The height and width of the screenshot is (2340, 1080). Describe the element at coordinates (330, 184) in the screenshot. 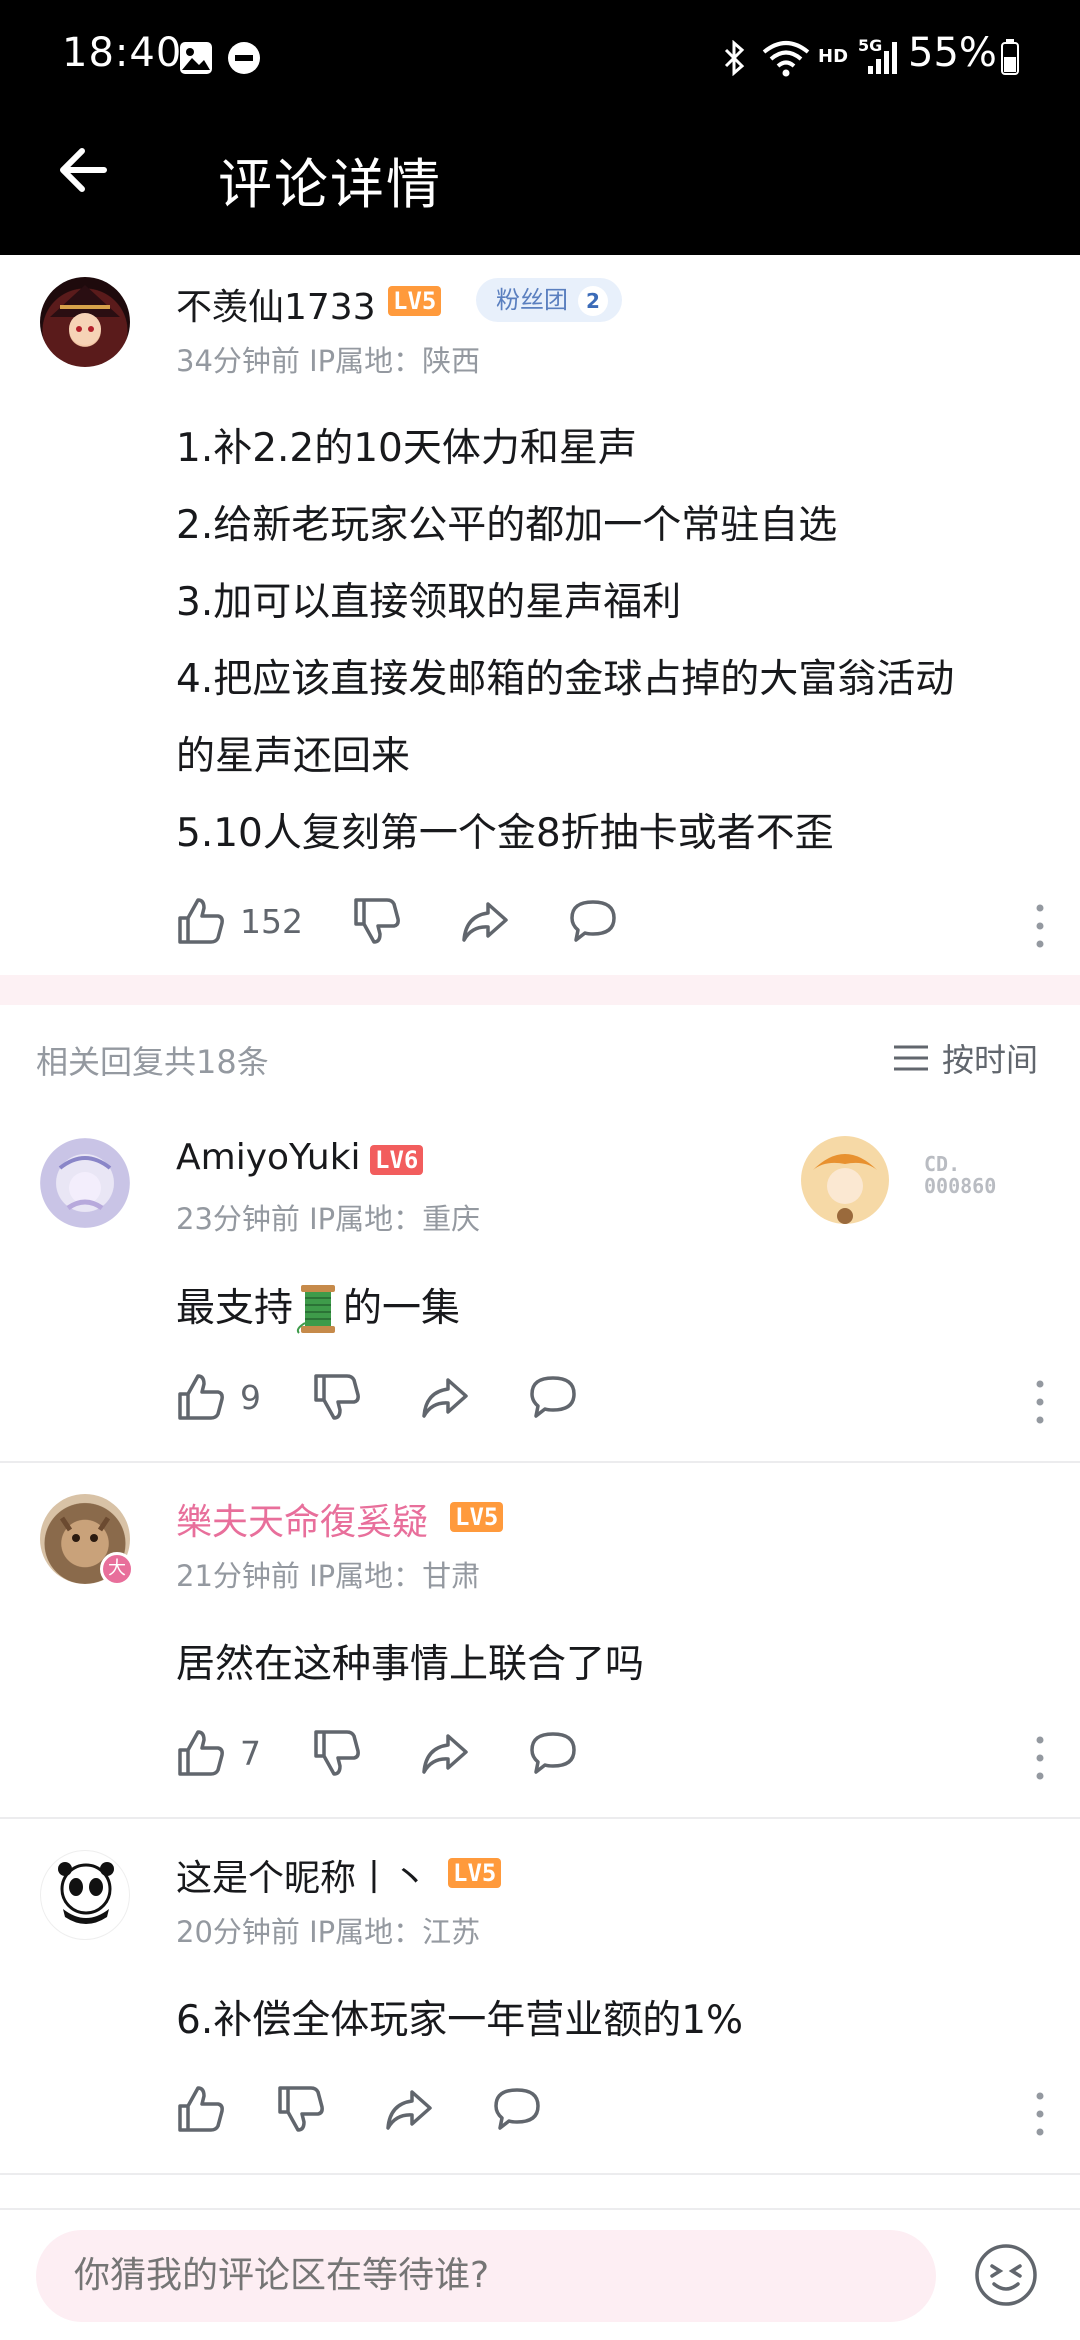

I see `page-title: 评论详情` at that location.